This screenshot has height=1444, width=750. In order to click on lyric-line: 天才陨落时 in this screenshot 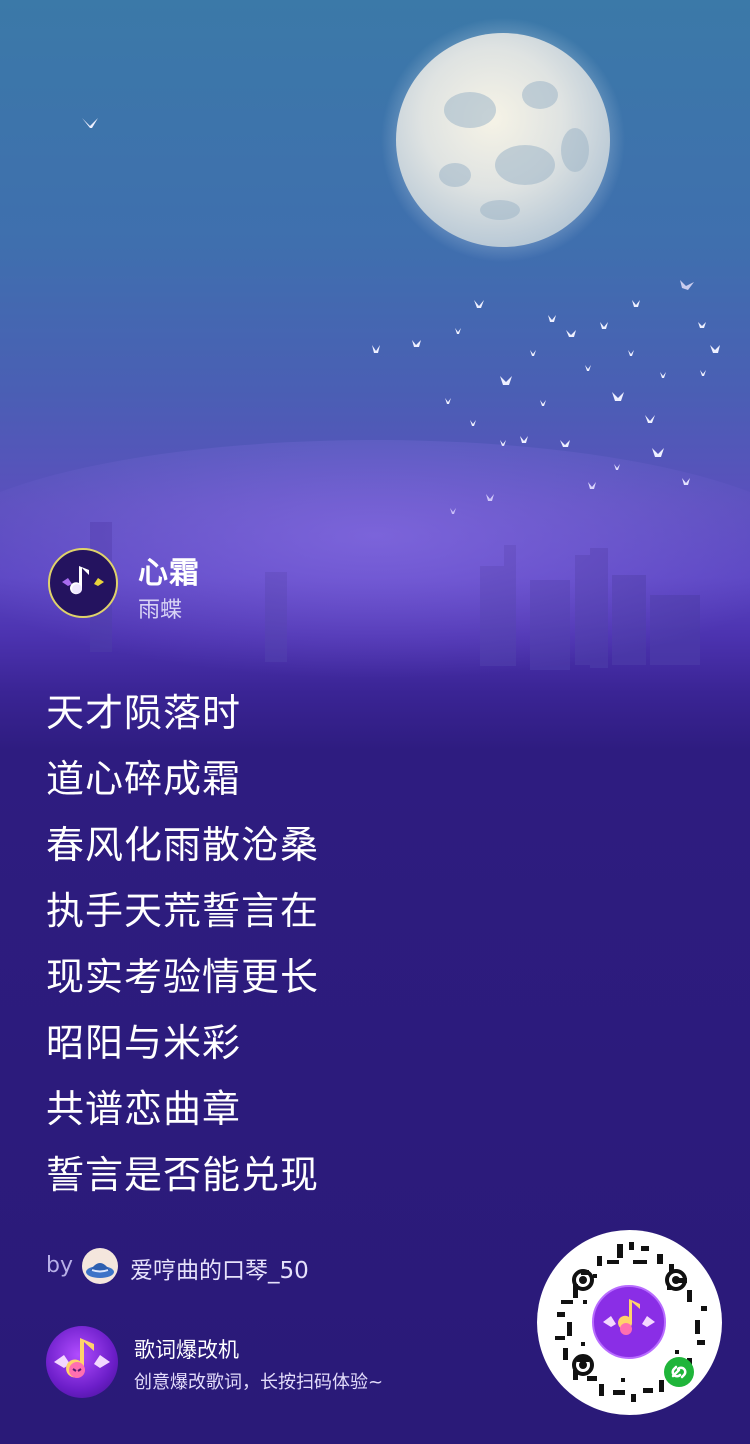, I will do `click(144, 713)`.